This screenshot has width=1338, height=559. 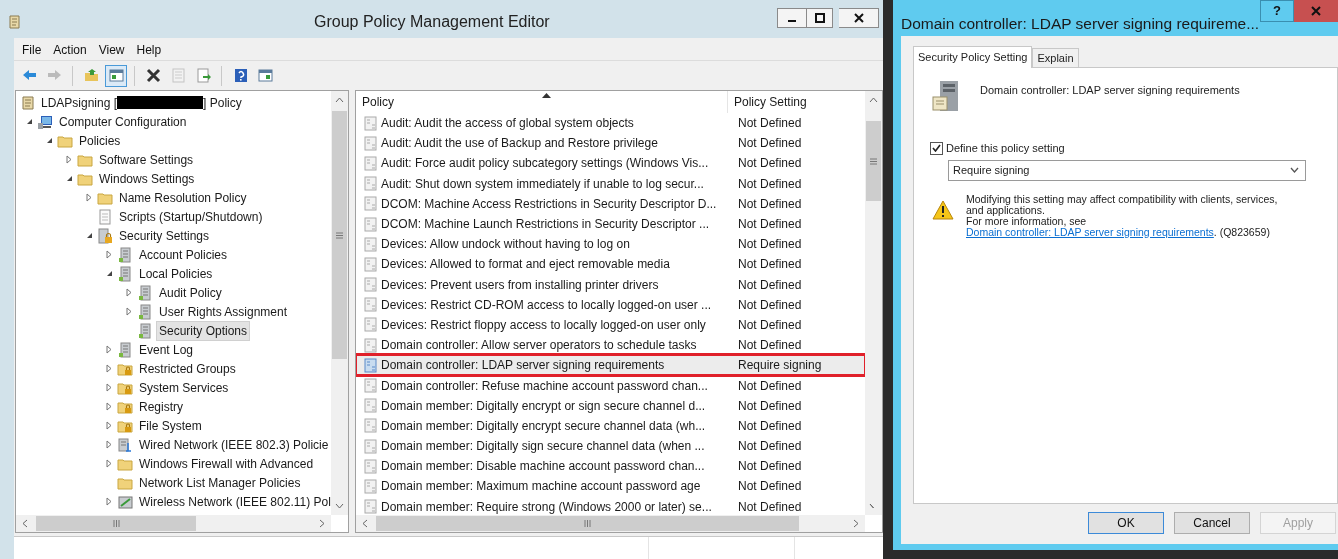 What do you see at coordinates (610, 486) in the screenshot?
I see `table-row: Domain member: Maximum machine account password age Not Defined` at bounding box center [610, 486].